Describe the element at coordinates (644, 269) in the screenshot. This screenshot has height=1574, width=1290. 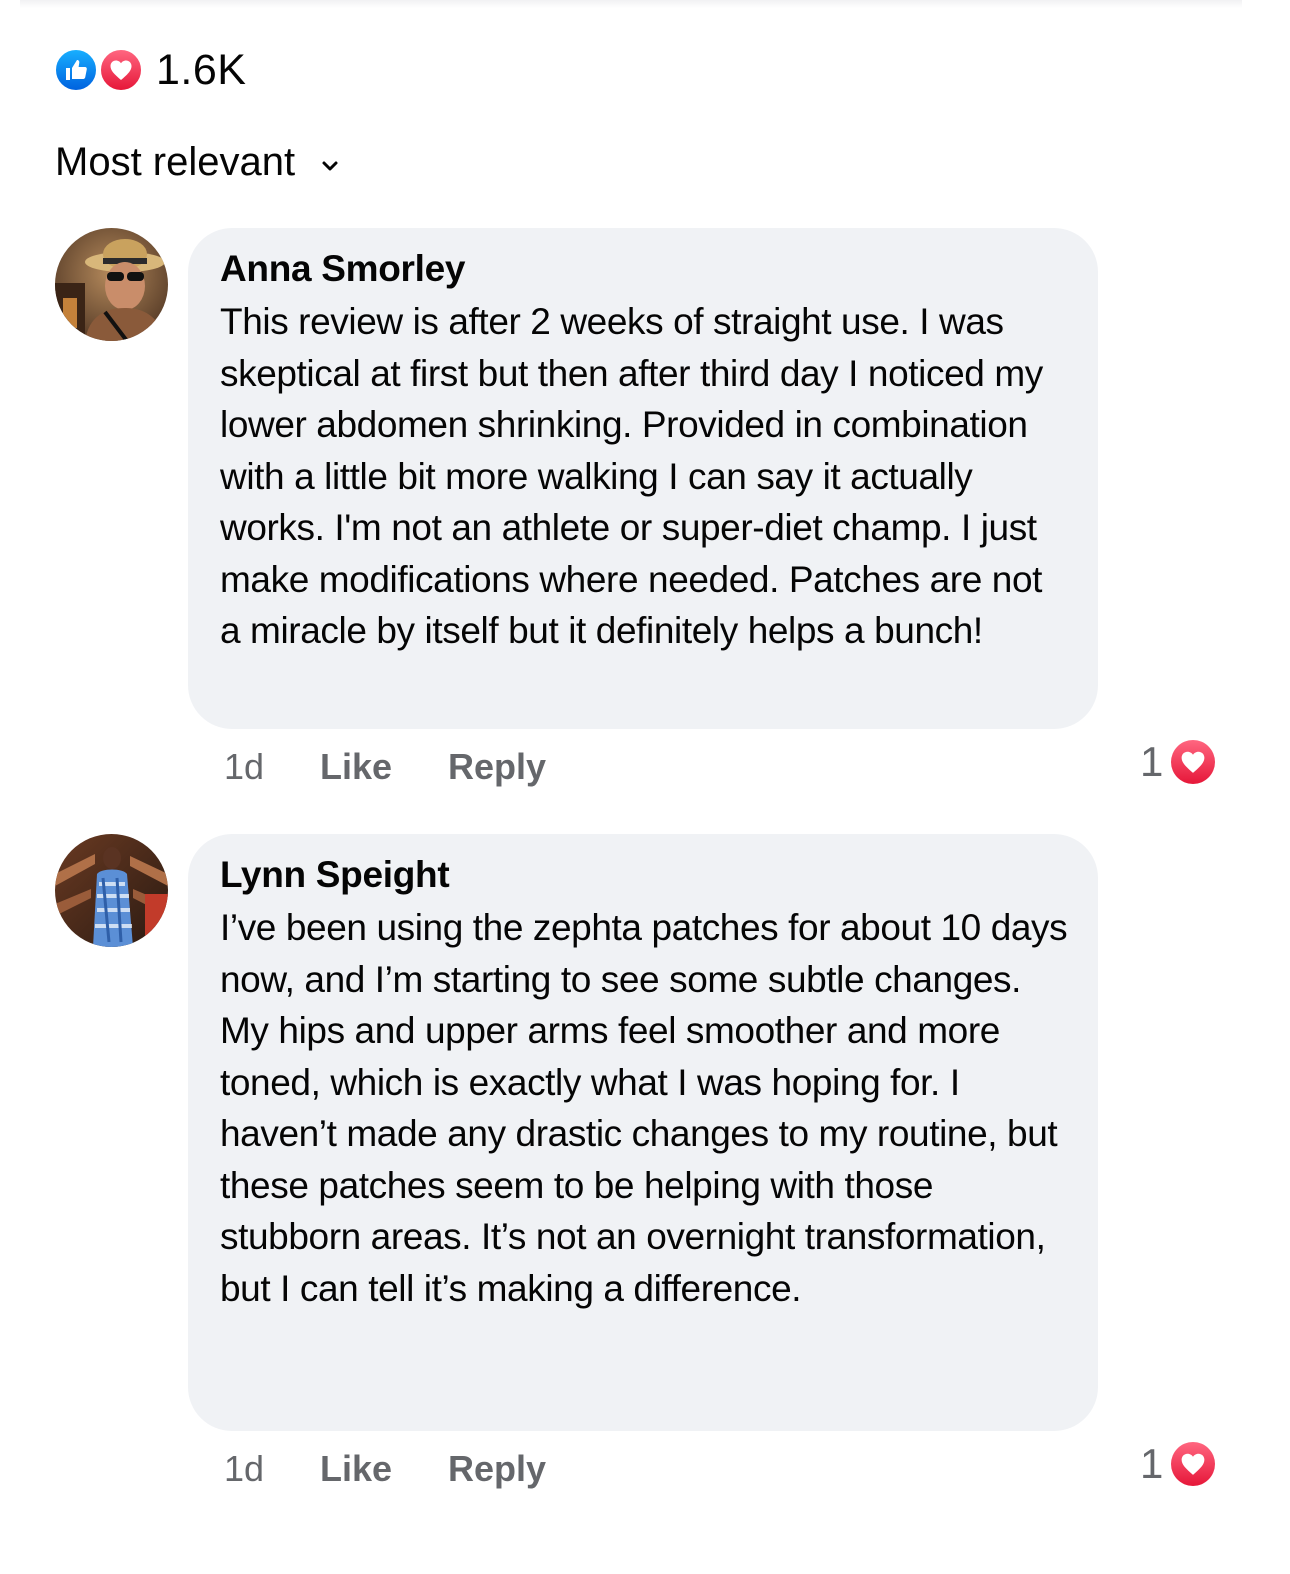
I see `comment-author: Anna Smorley` at that location.